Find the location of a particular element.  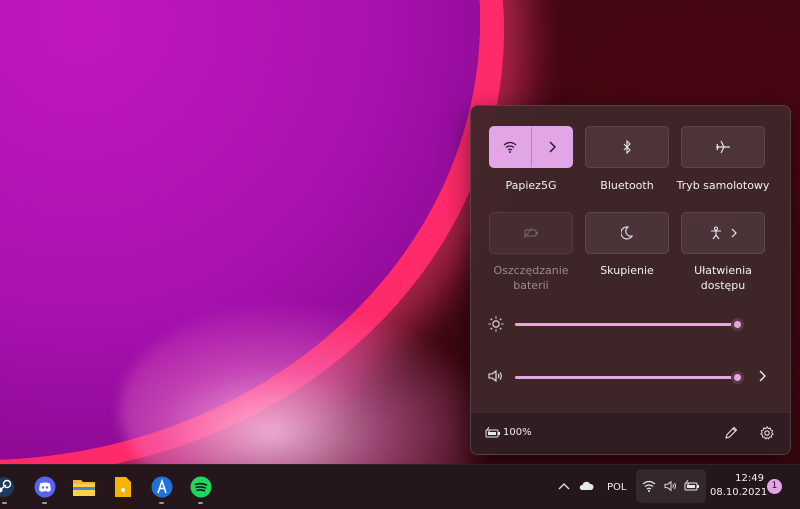

spotify-icon is located at coordinates (201, 487).